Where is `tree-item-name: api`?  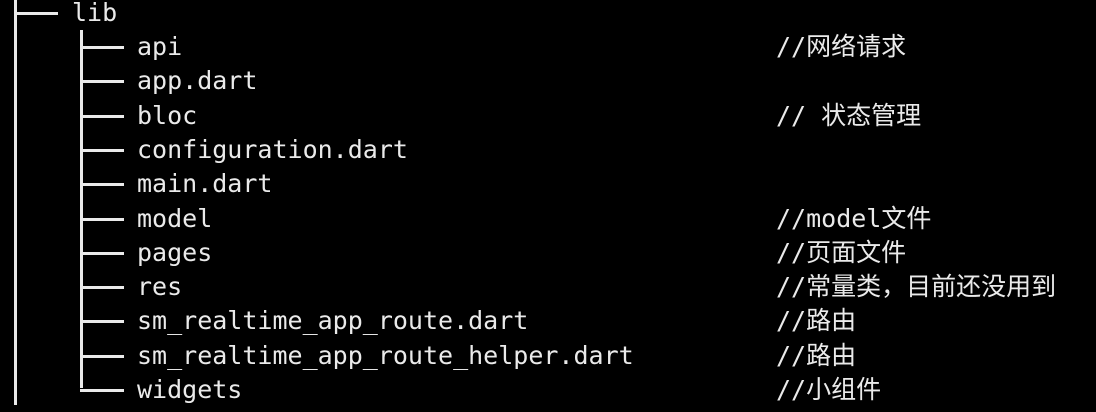 tree-item-name: api is located at coordinates (160, 46).